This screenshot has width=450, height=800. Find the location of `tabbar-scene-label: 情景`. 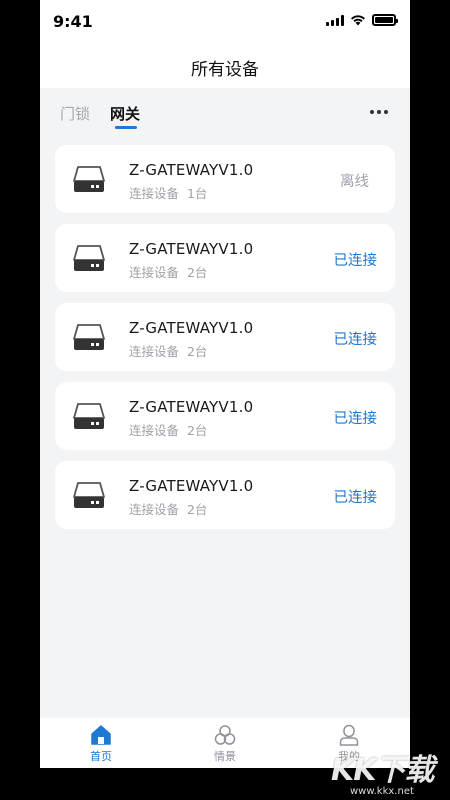

tabbar-scene-label: 情景 is located at coordinates (225, 756).